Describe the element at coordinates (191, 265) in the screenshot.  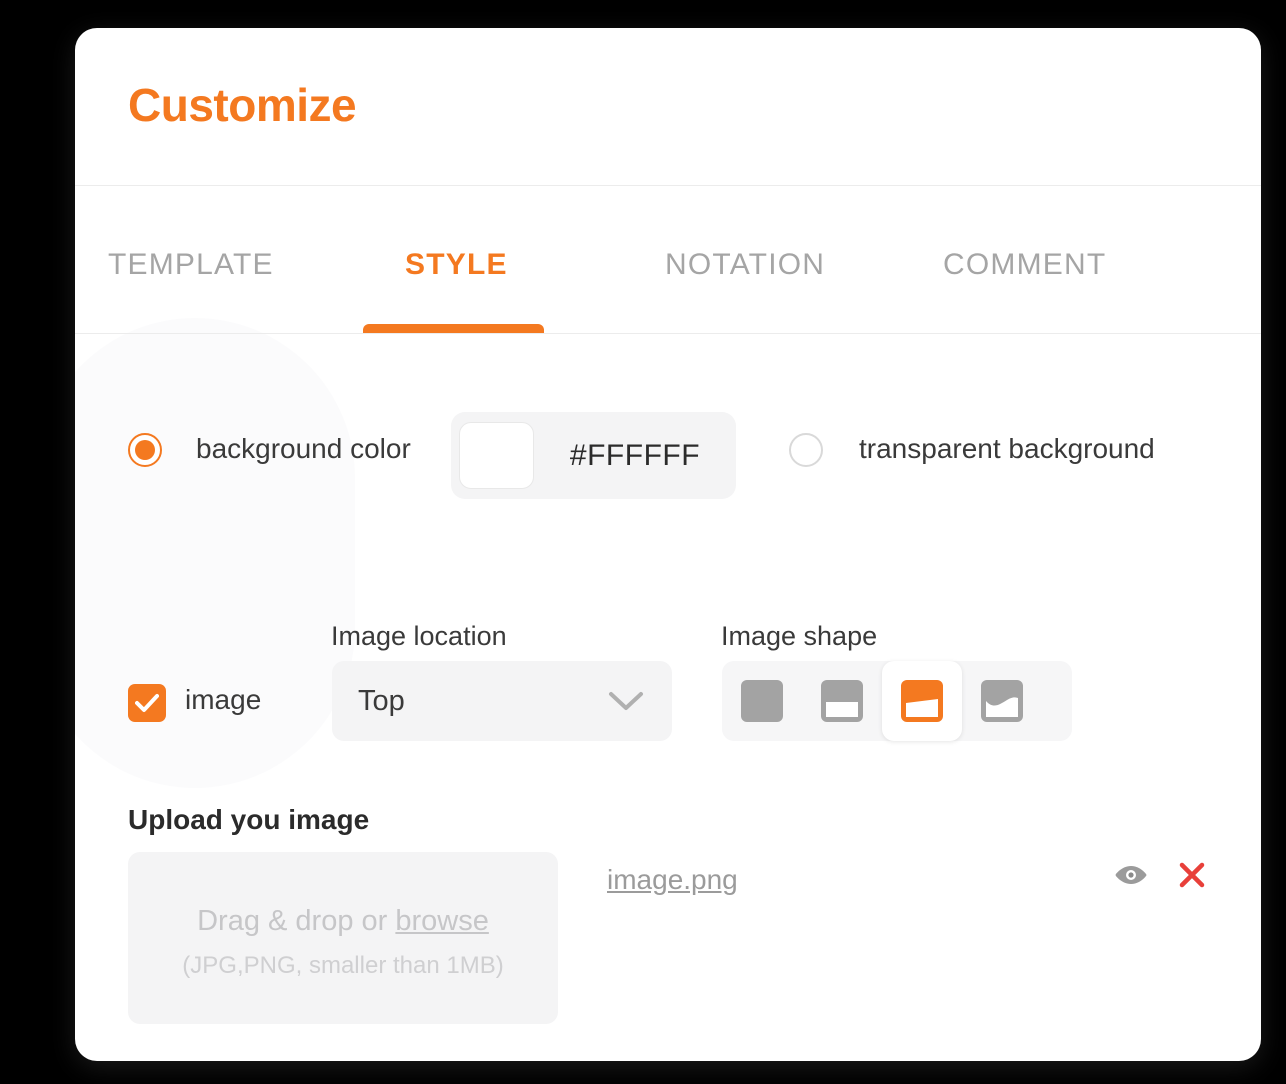
I see `tab-template: TEMPLATE` at that location.